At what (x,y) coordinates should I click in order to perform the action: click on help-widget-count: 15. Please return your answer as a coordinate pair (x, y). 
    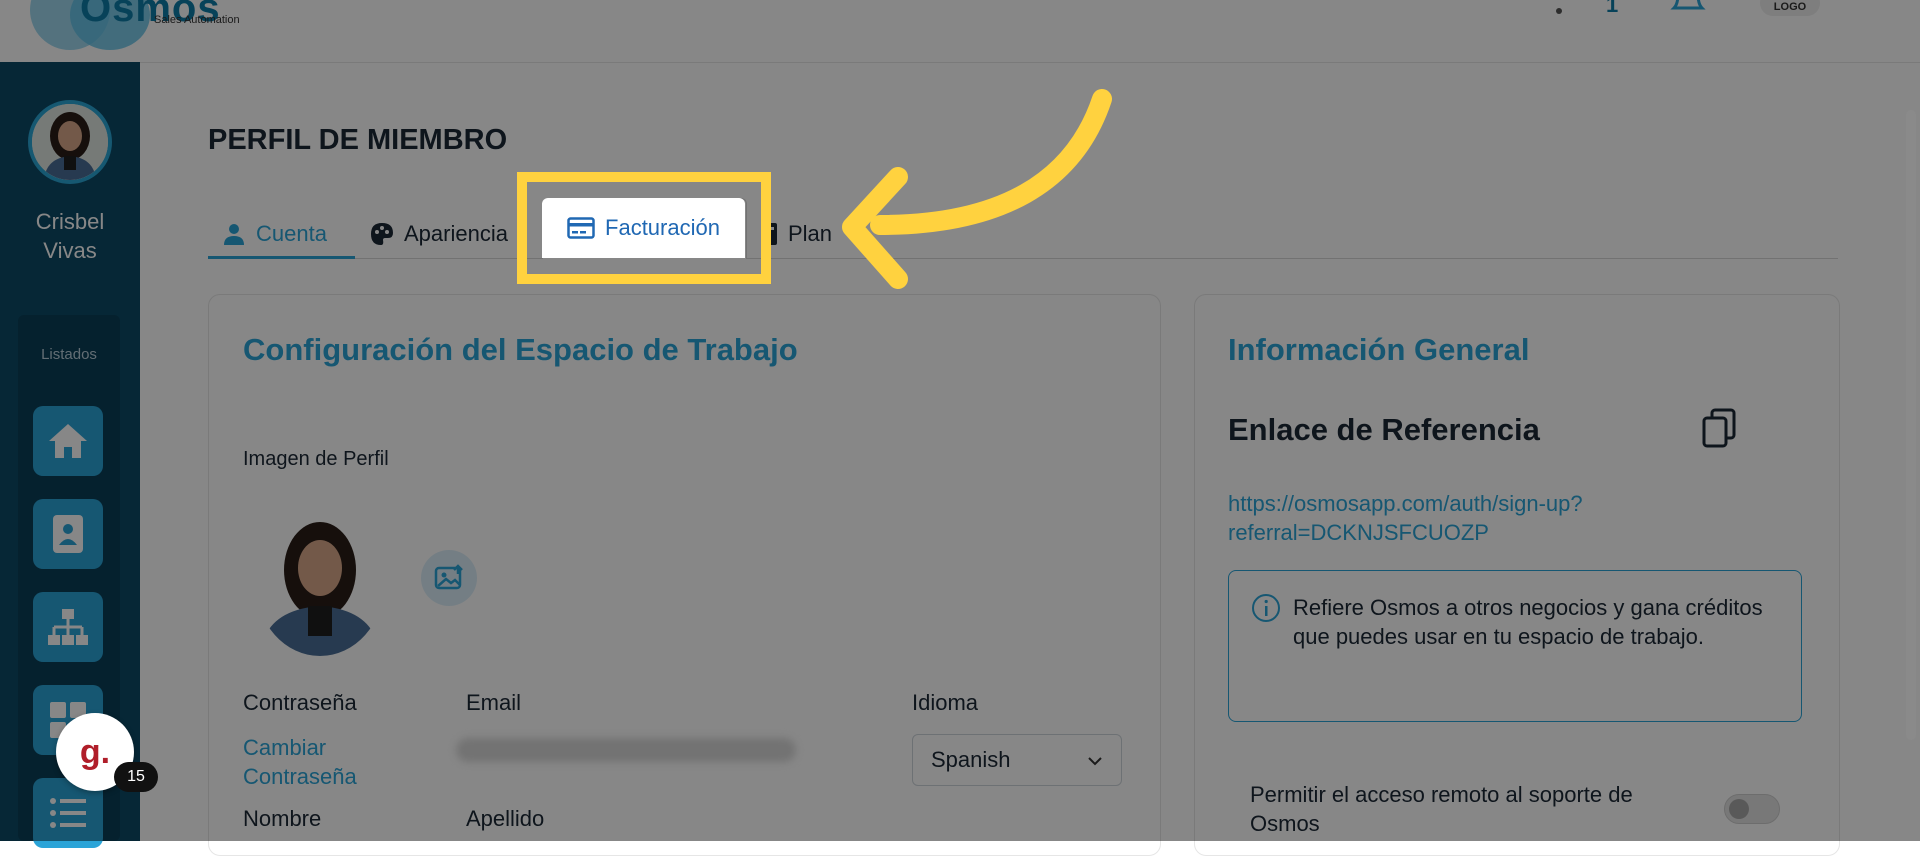
    Looking at the image, I should click on (136, 777).